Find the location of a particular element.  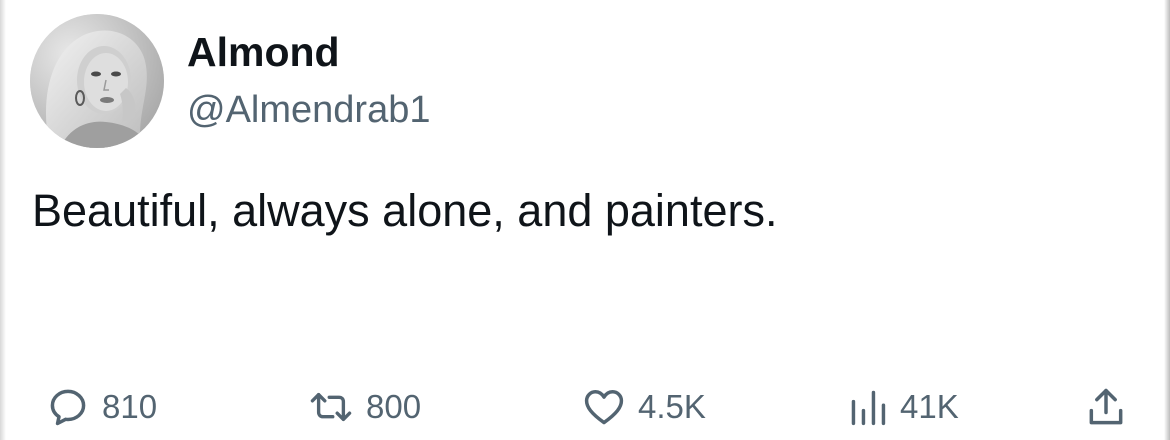

like-button: 4.5K is located at coordinates (644, 407).